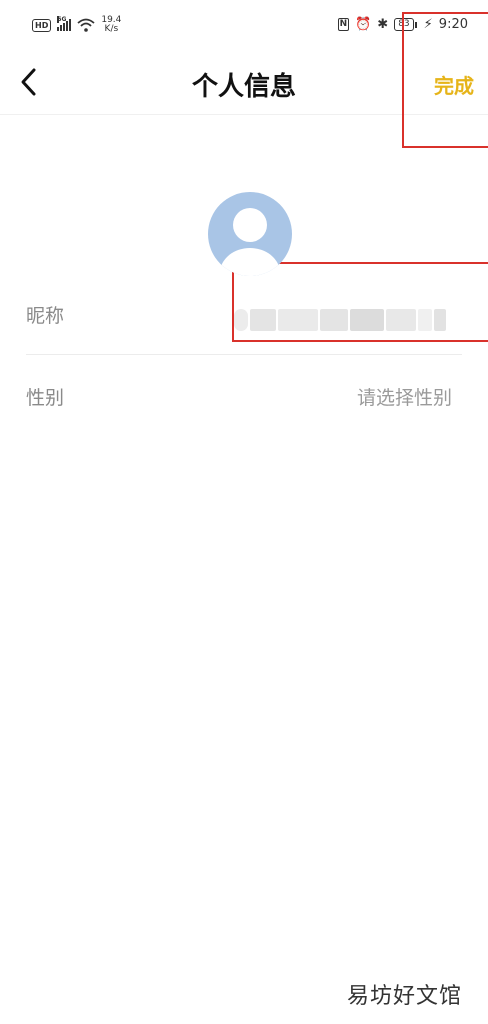 The height and width of the screenshot is (1024, 488). What do you see at coordinates (383, 24) in the screenshot?
I see `bluetooth-icon: ✱` at bounding box center [383, 24].